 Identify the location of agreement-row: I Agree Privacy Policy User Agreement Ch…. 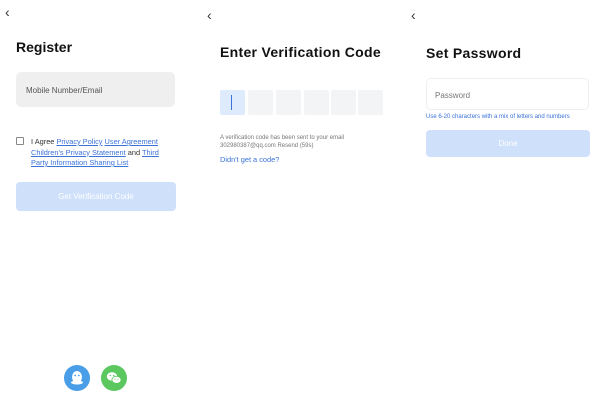
(96, 153).